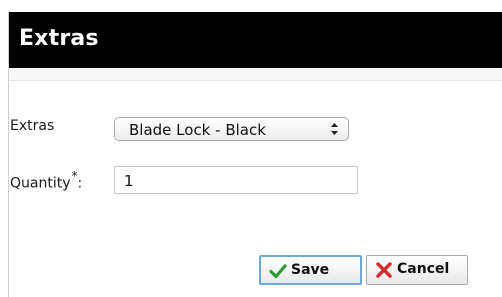  I want to click on extras-select: Blade Lock - Black, so click(231, 129).